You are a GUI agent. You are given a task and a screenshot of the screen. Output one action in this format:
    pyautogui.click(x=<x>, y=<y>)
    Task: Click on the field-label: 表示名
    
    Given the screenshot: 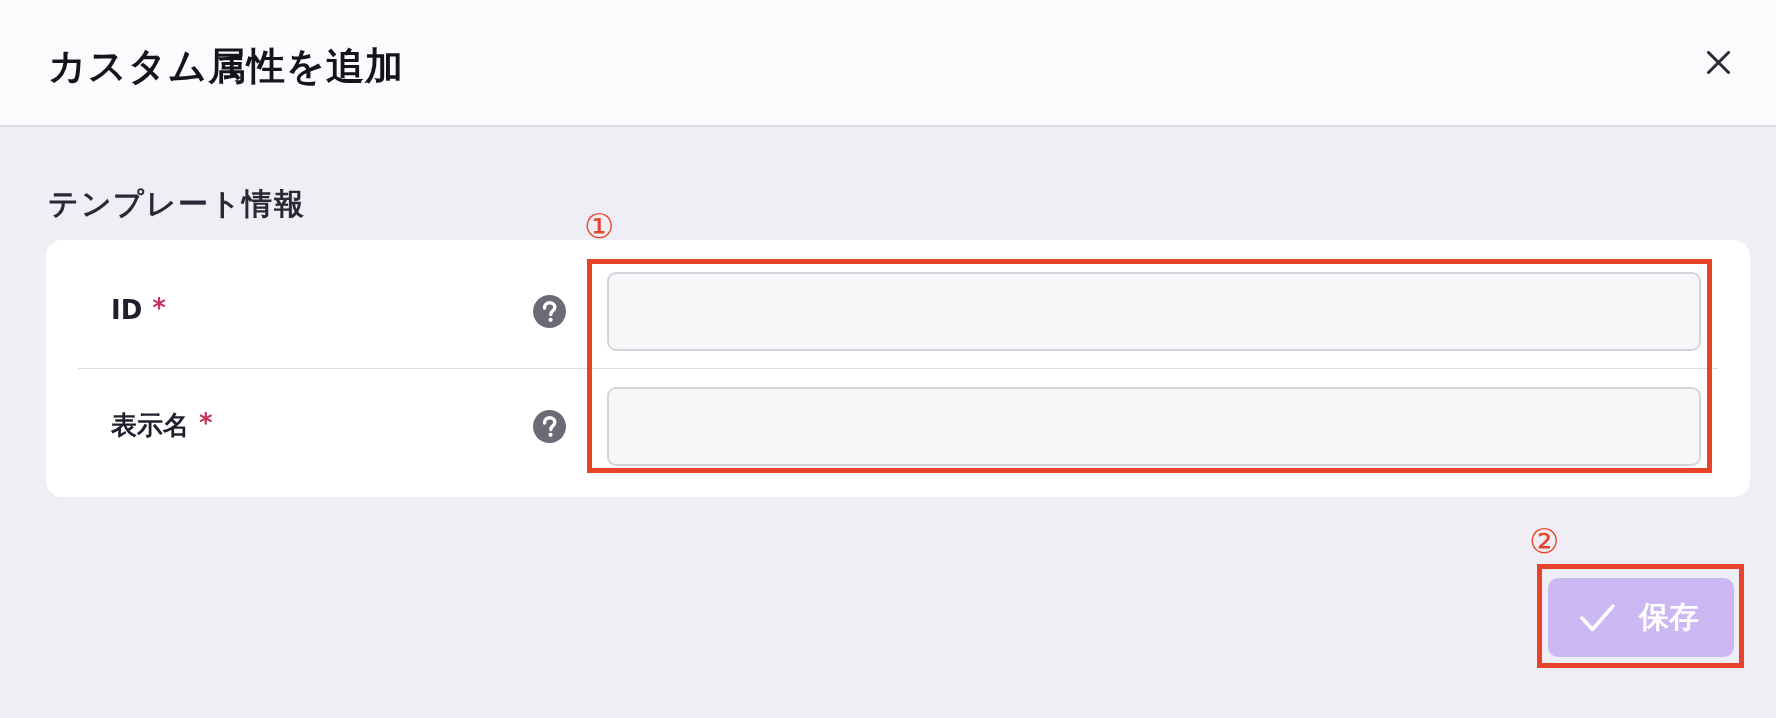 What is the action you would take?
    pyautogui.click(x=150, y=426)
    